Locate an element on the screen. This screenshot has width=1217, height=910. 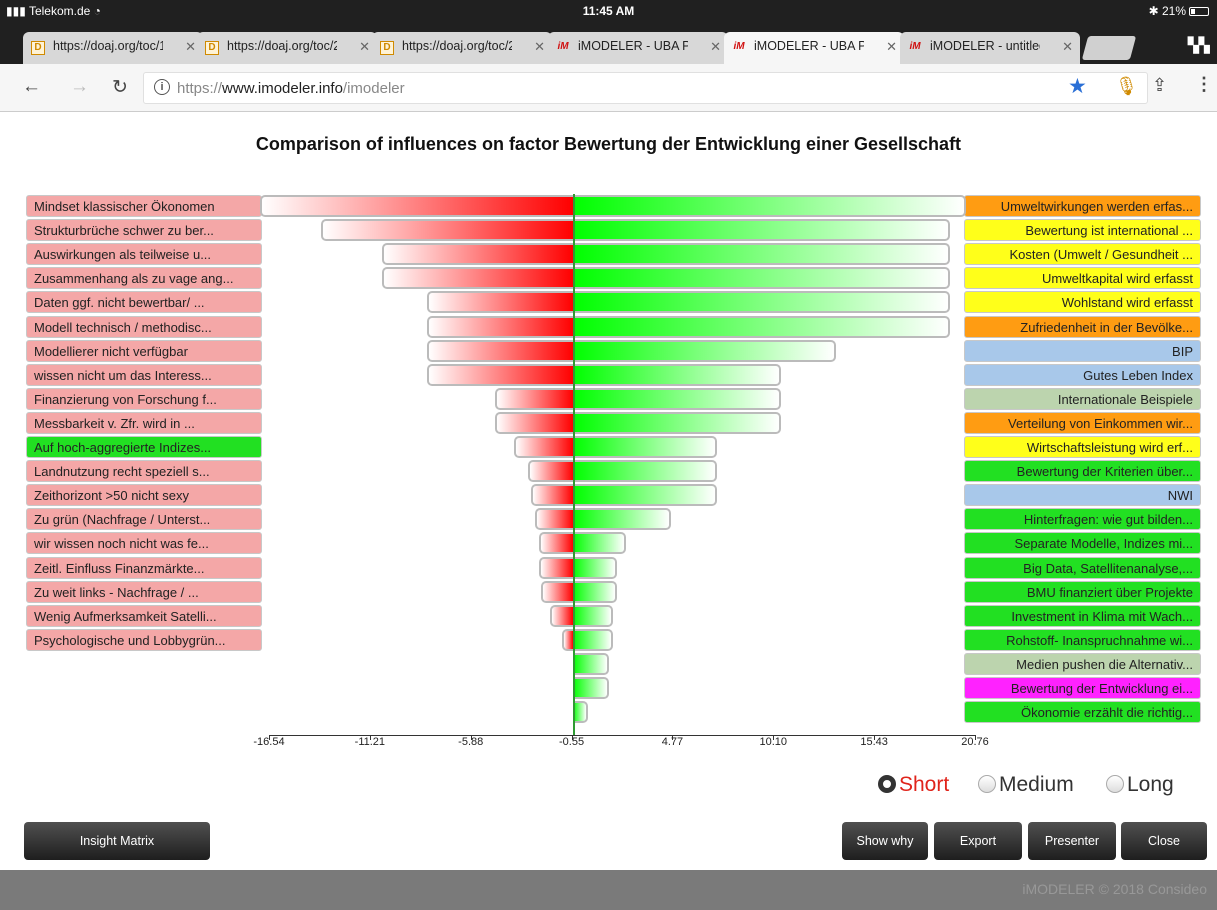
show-why-button: Show why is located at coordinates (885, 841).